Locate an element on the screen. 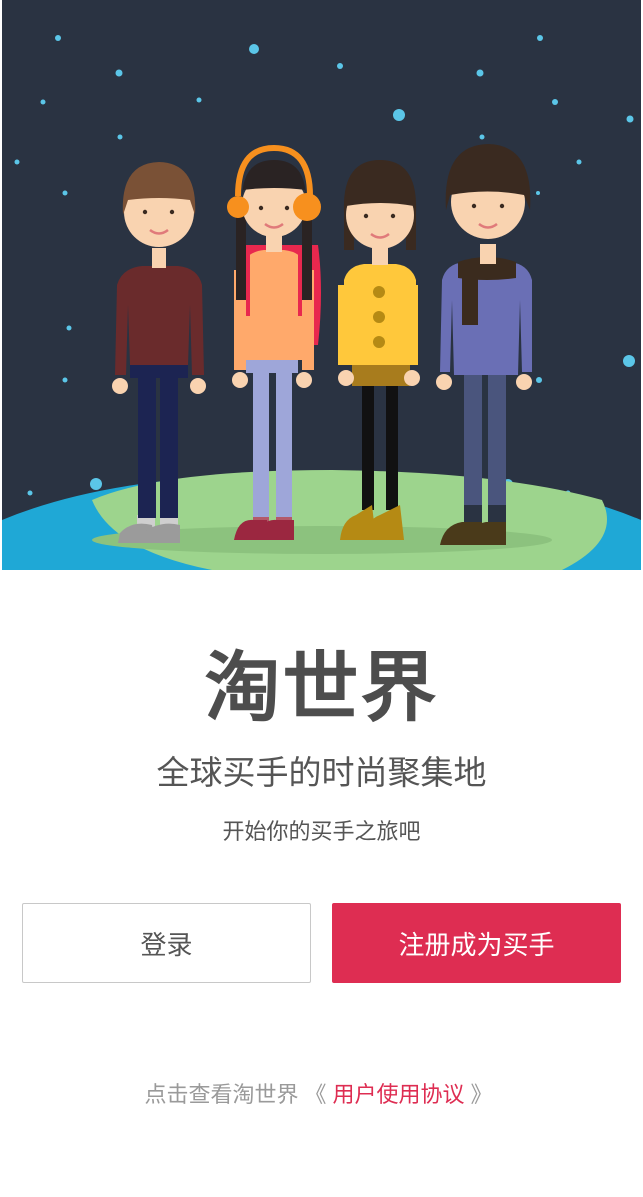 This screenshot has height=1197, width=643. agreement-notice: 点击查看淘世界《用户使用协议》 is located at coordinates (321, 1096).